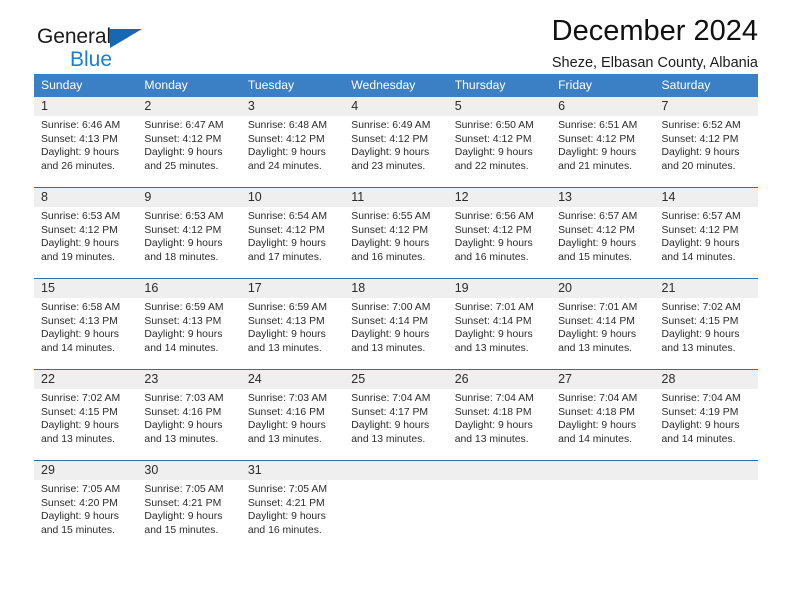  Describe the element at coordinates (86, 288) in the screenshot. I see `day-number: 15` at that location.